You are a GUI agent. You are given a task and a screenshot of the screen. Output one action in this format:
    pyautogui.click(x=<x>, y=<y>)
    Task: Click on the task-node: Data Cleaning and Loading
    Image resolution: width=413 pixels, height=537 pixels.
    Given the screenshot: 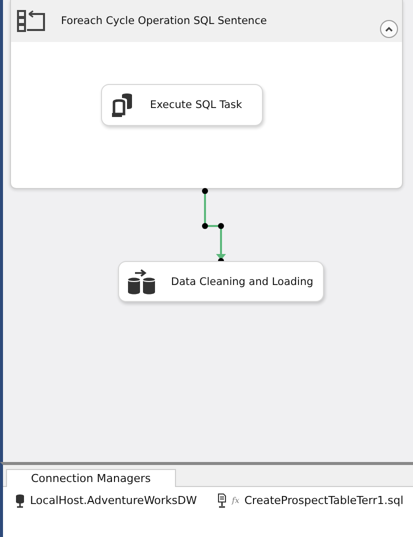 What is the action you would take?
    pyautogui.click(x=221, y=281)
    